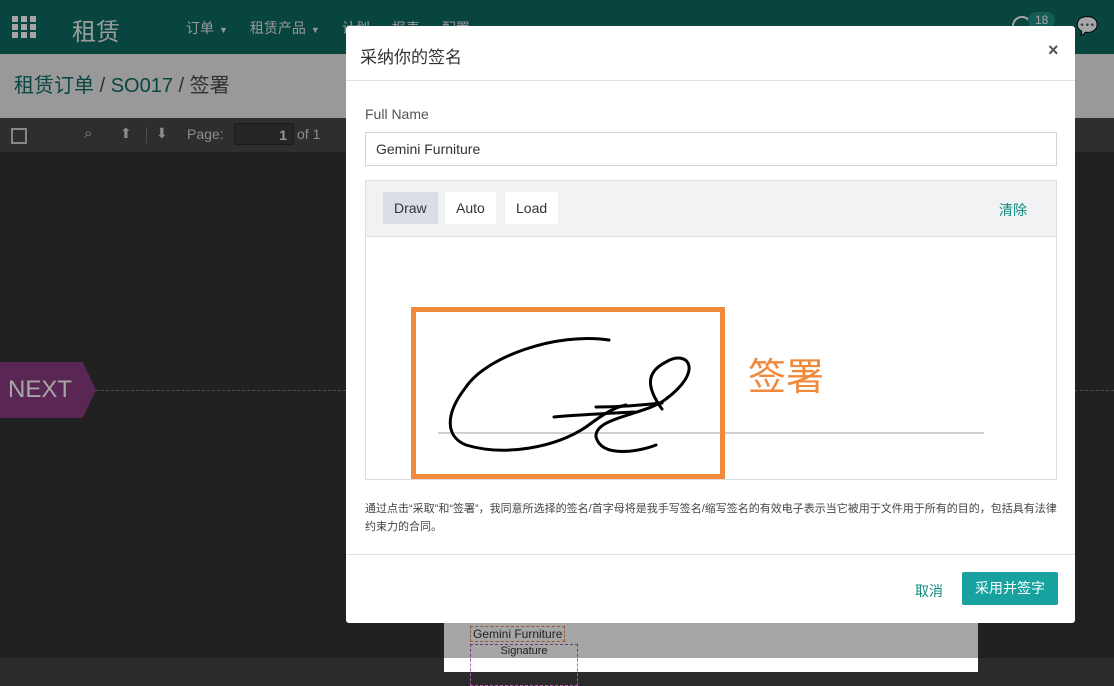 The height and width of the screenshot is (686, 1114). What do you see at coordinates (711, 209) in the screenshot?
I see `signature-mode-toolbar: Draw Auto Load 清除` at bounding box center [711, 209].